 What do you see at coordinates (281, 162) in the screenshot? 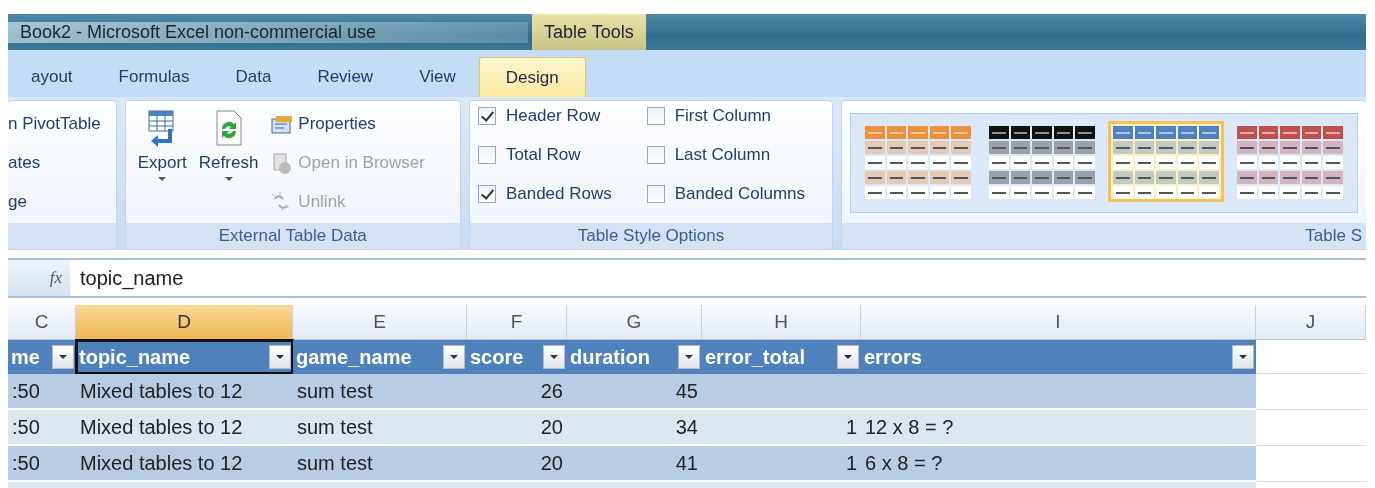
I see `globe-document-icon` at bounding box center [281, 162].